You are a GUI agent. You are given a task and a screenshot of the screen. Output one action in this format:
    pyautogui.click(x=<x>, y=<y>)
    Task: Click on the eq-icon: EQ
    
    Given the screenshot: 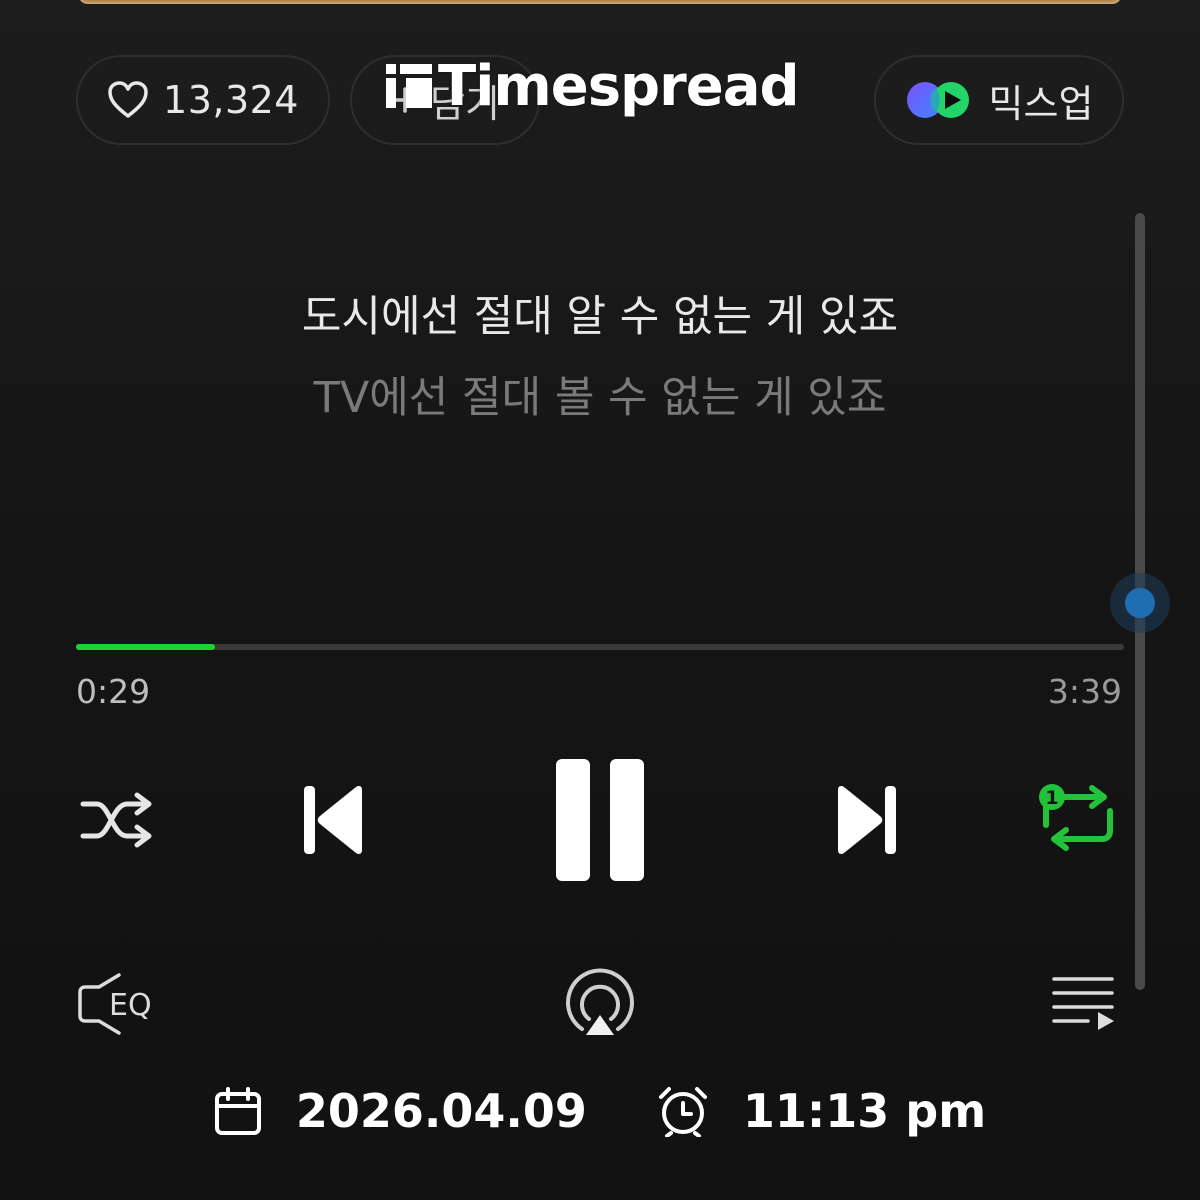 What is the action you would take?
    pyautogui.click(x=115, y=1004)
    